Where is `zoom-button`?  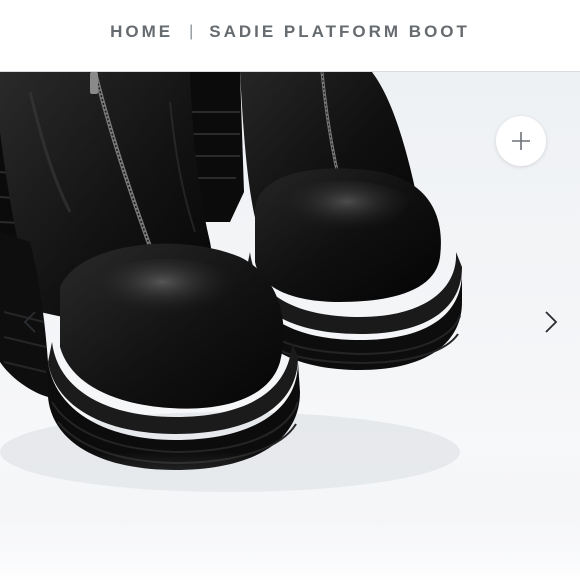 zoom-button is located at coordinates (521, 141).